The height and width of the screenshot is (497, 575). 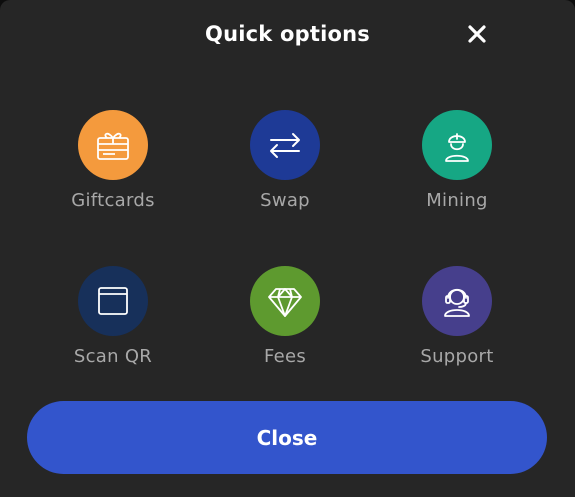 What do you see at coordinates (457, 145) in the screenshot?
I see `miner-helmet-icon` at bounding box center [457, 145].